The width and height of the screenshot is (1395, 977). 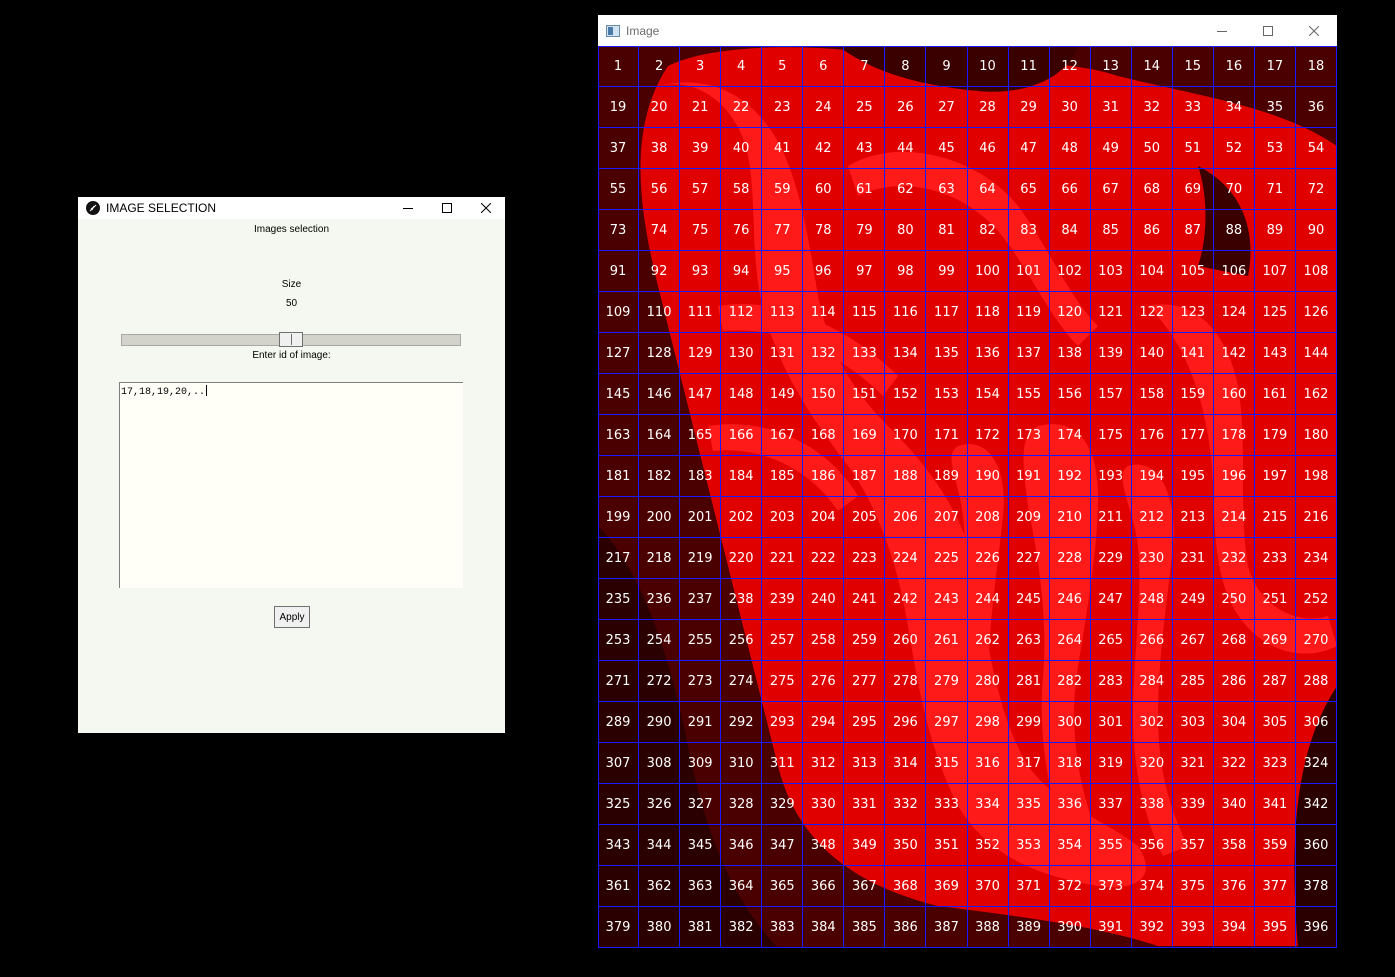 I want to click on grid-cell: 233, so click(x=1275, y=558).